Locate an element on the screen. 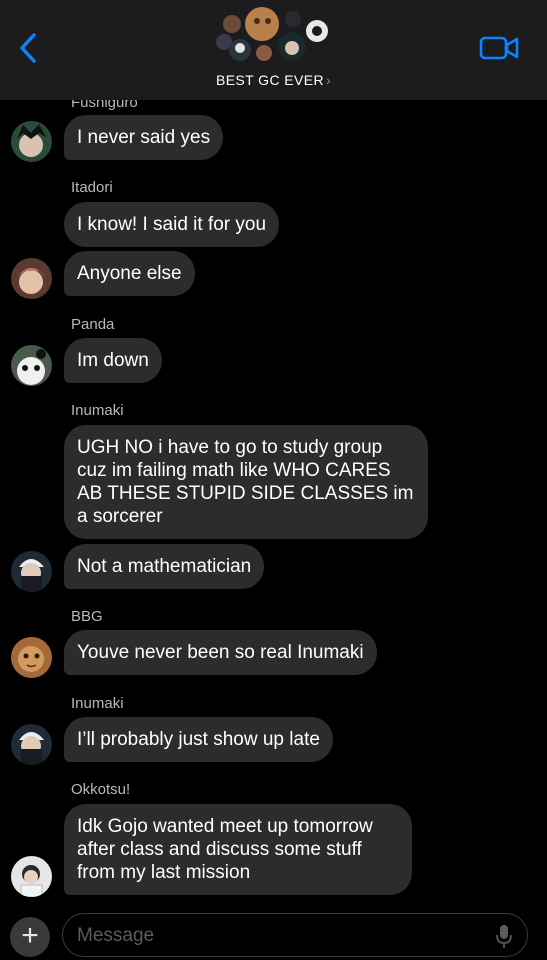  sender-name: Okkotsu! is located at coordinates (101, 789).